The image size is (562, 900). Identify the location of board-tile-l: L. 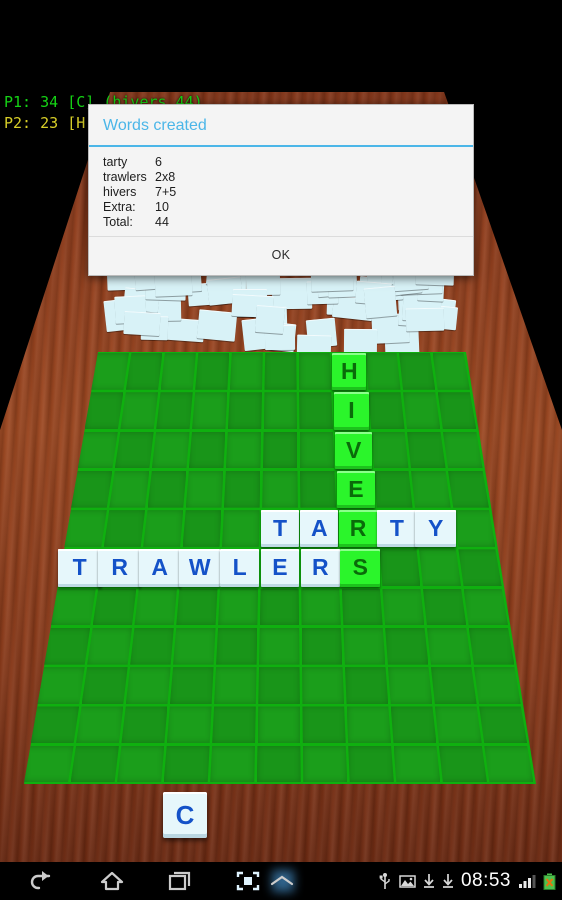
(240, 568).